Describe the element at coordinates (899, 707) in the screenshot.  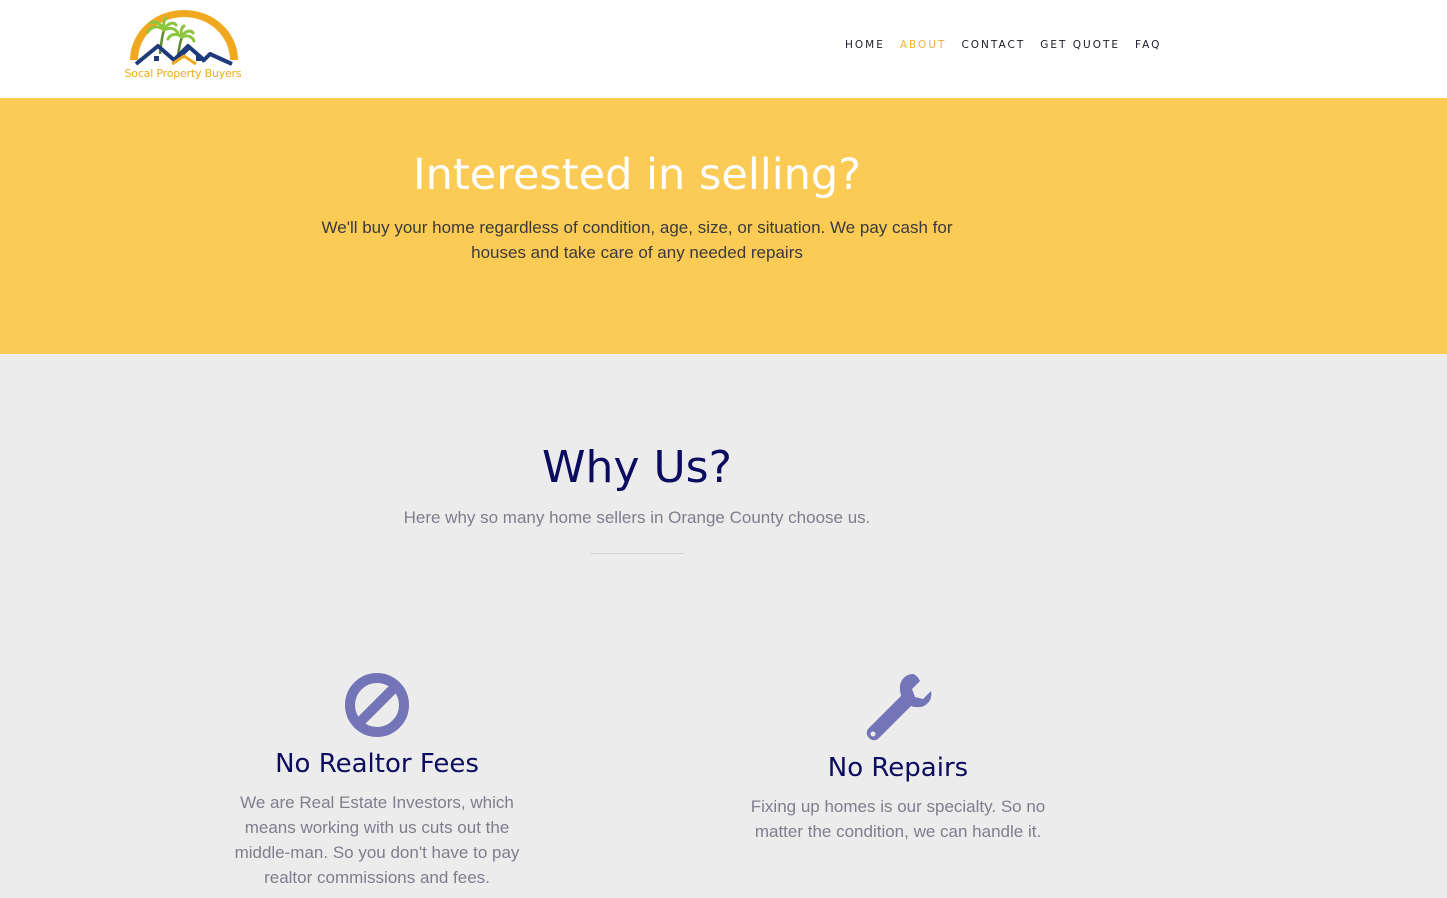
I see `wrench-icon` at that location.